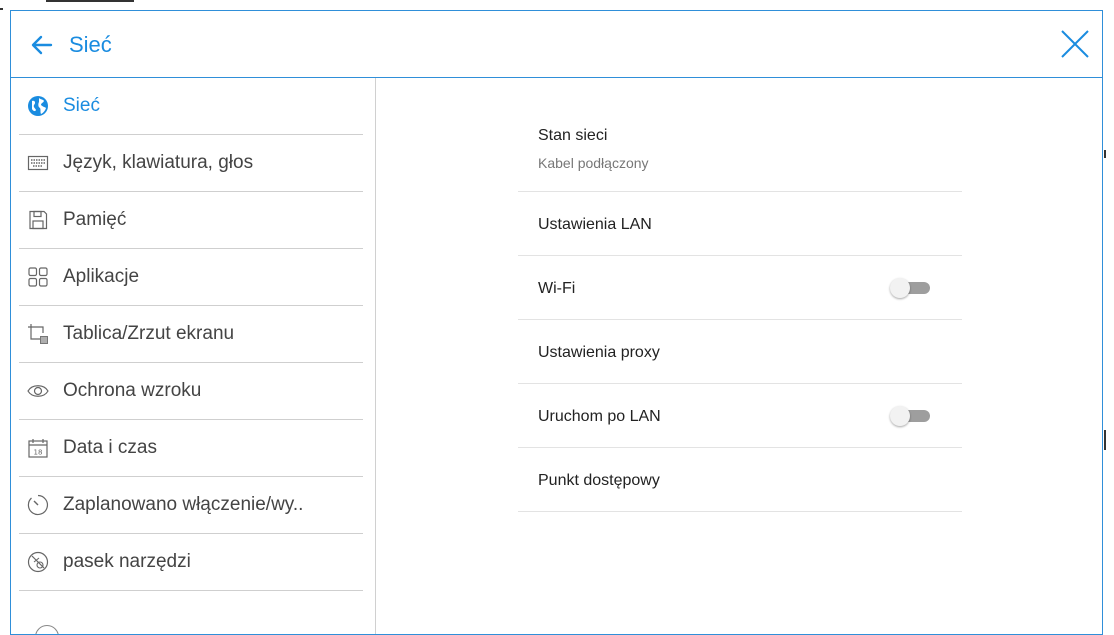 Image resolution: width=1114 pixels, height=635 pixels. I want to click on row-title: Uruchom po LAN, so click(599, 416).